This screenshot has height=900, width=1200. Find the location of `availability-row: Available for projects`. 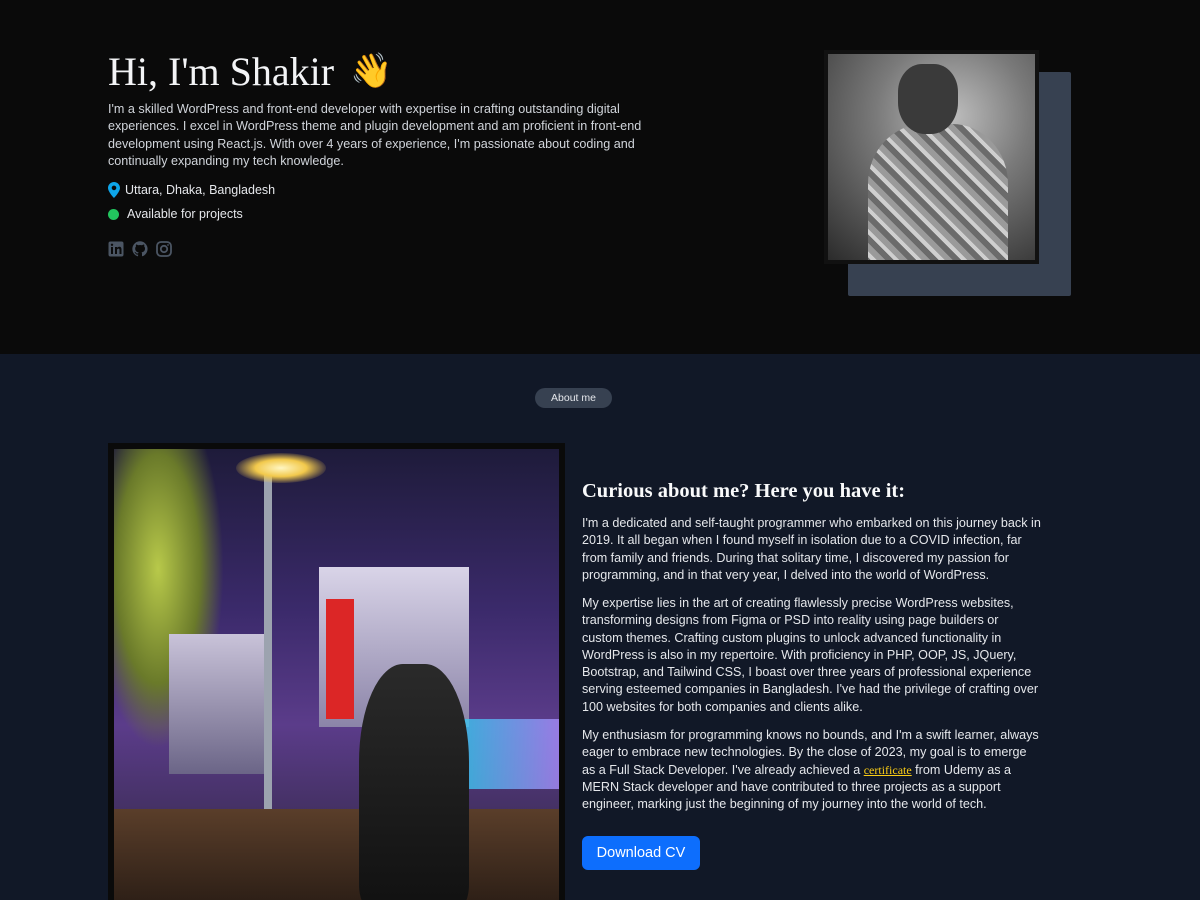

availability-row: Available for projects is located at coordinates (175, 214).